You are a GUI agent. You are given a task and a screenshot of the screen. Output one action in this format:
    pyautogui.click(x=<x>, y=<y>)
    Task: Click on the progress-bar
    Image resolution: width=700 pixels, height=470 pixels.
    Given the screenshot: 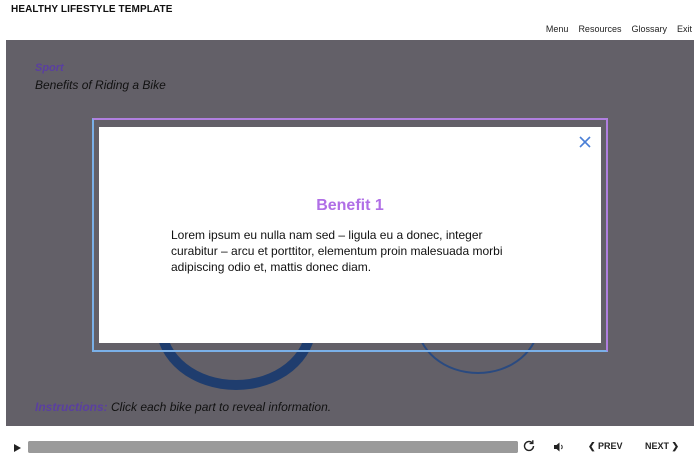 What is the action you would take?
    pyautogui.click(x=273, y=447)
    